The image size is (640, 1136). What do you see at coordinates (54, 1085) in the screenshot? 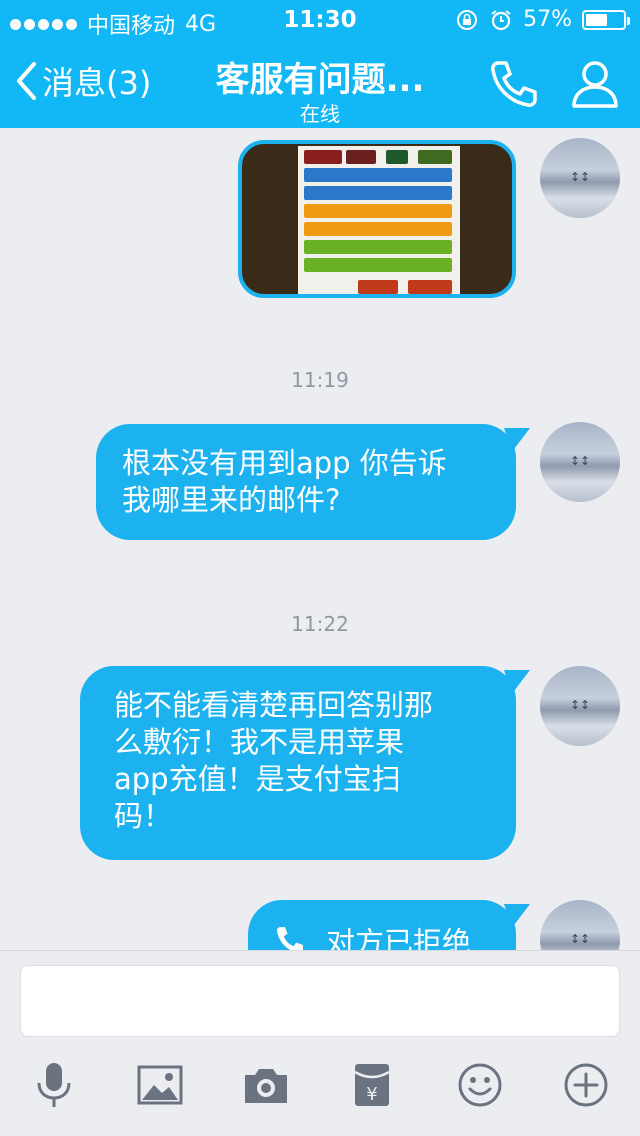
I see `microphone-icon` at bounding box center [54, 1085].